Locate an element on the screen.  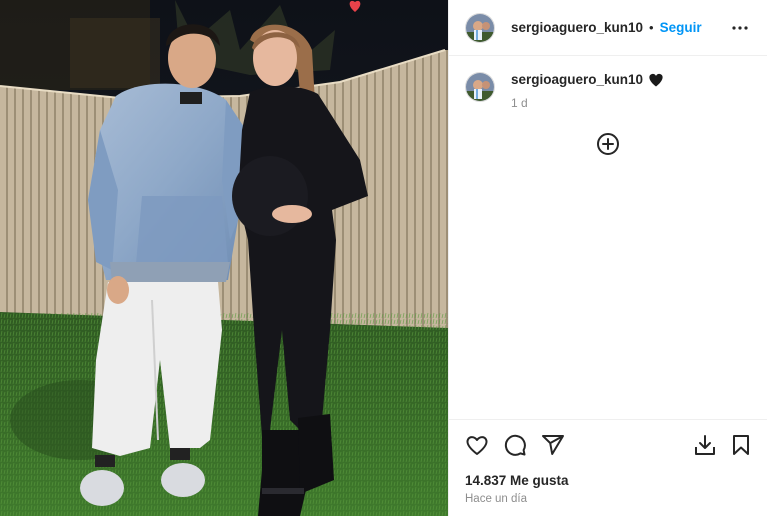
heart-outline-icon is located at coordinates (477, 445).